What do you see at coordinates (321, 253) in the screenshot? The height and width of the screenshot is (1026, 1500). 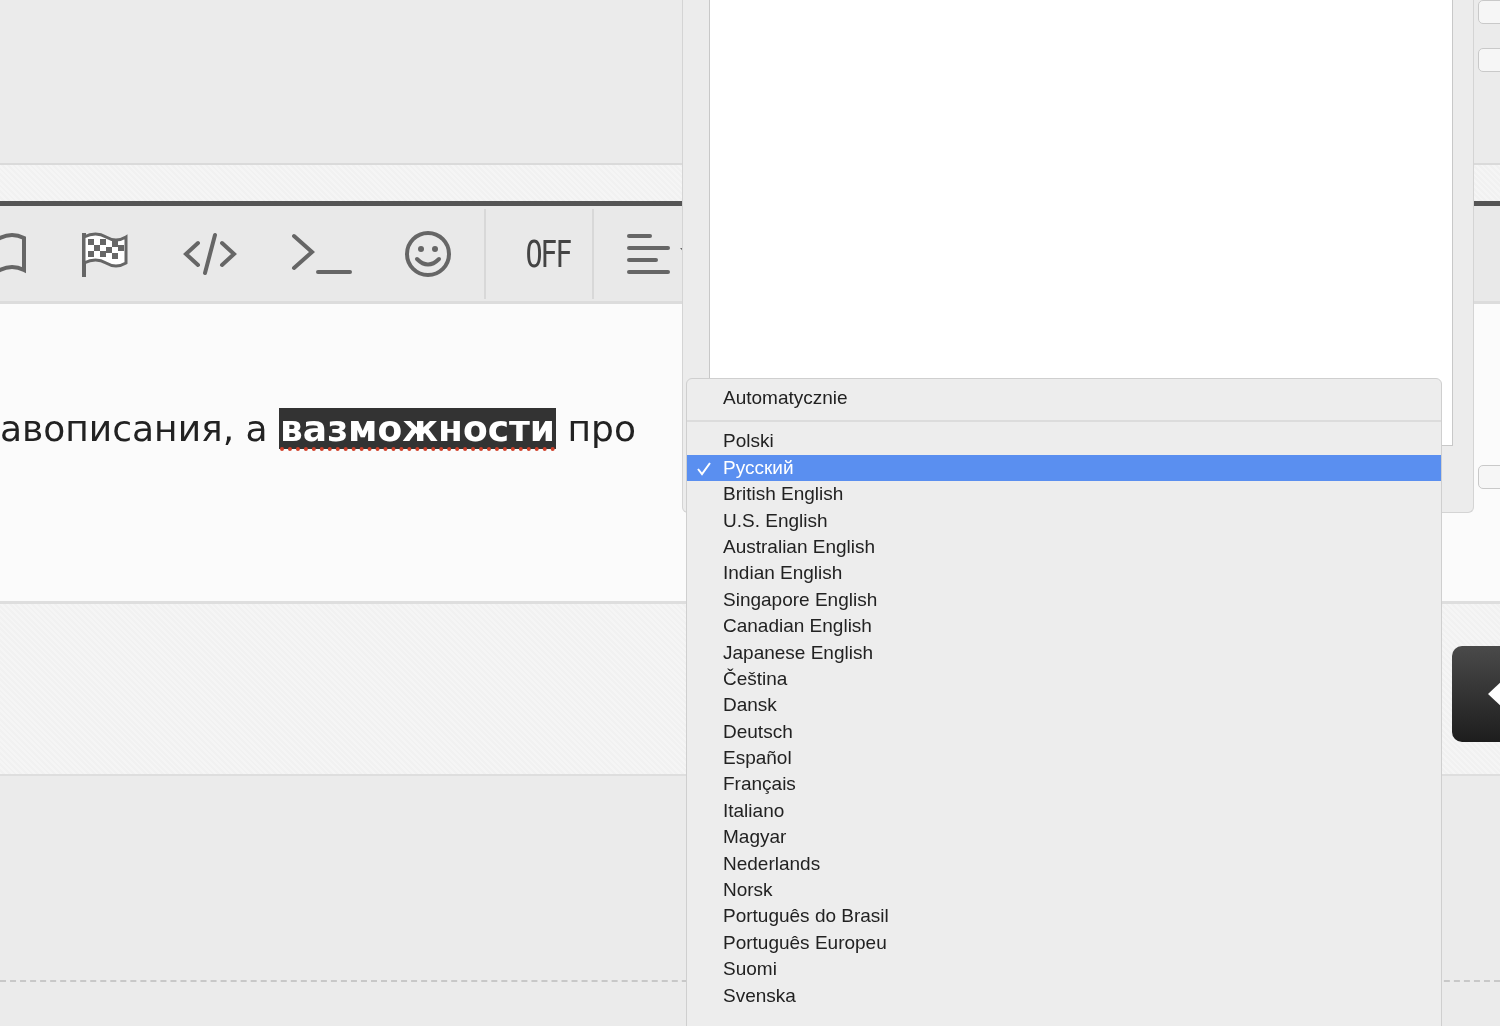 I see `terminal-icon` at bounding box center [321, 253].